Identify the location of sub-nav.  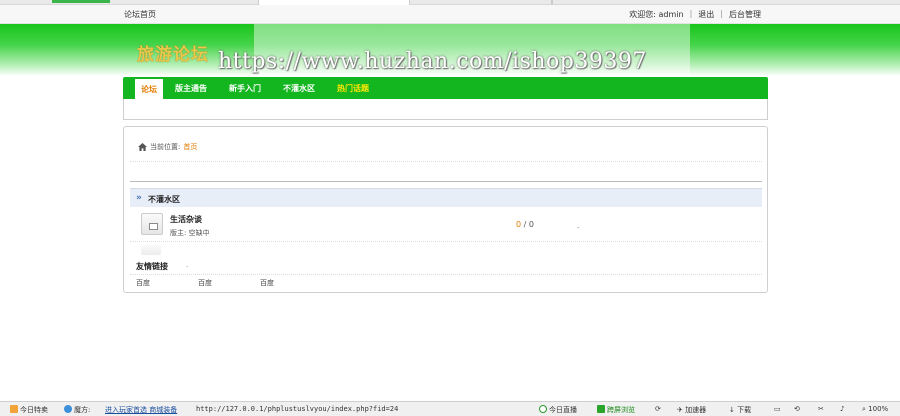
(445, 109).